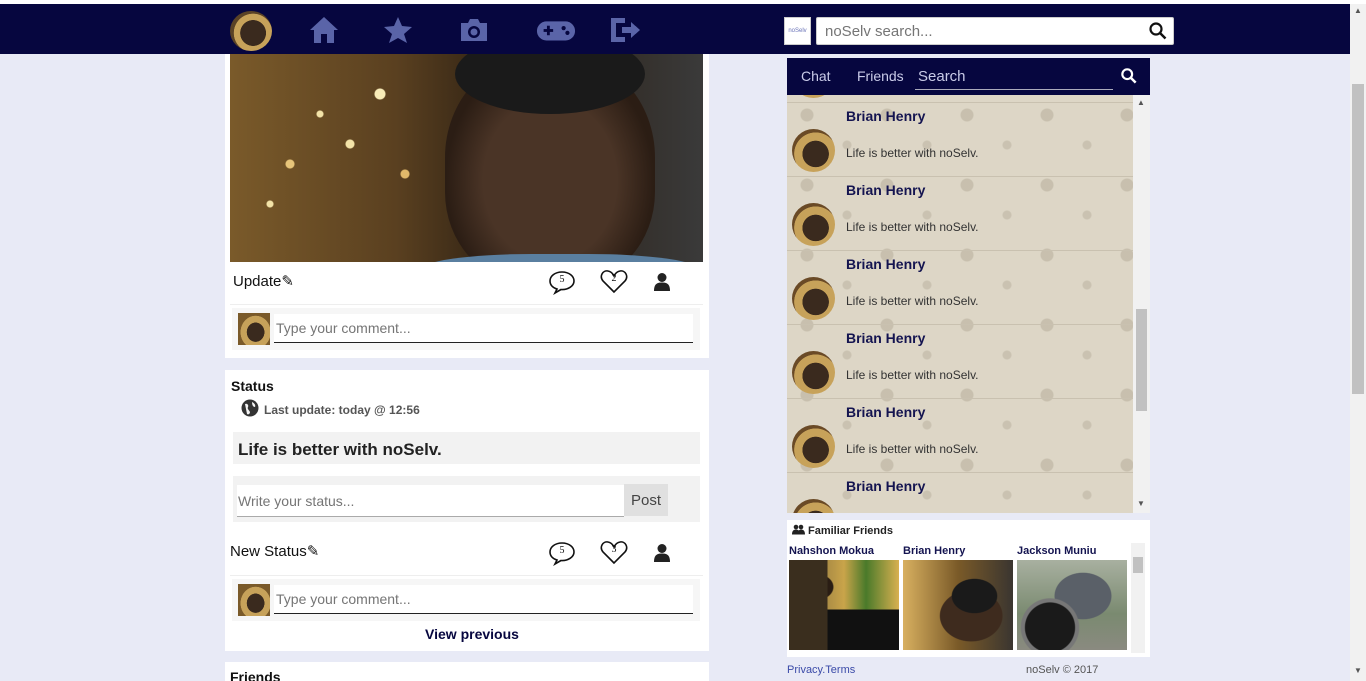 The image size is (1366, 681). What do you see at coordinates (821, 670) in the screenshot?
I see `privacy-terms-link: Privacy.Terms` at bounding box center [821, 670].